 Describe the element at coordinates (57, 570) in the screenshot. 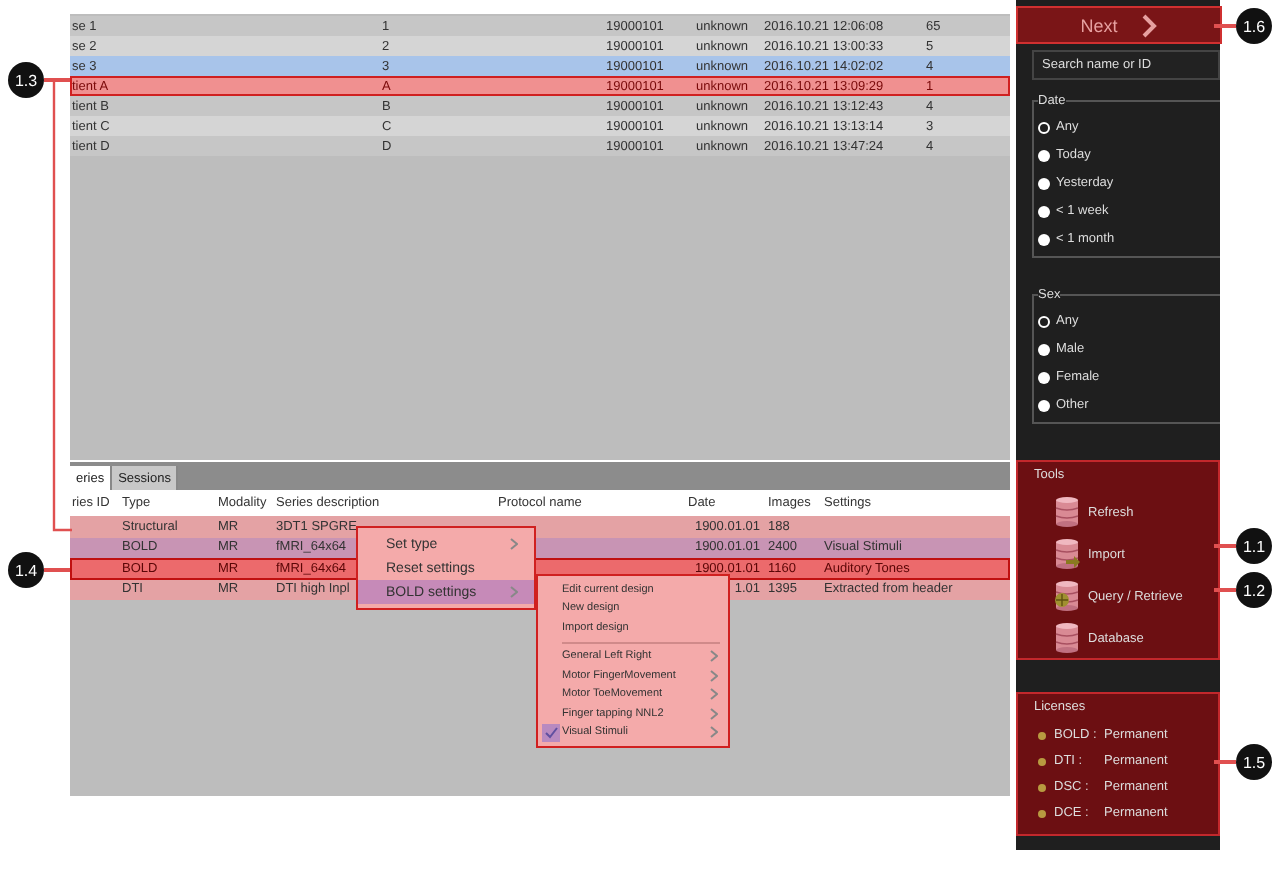

I see `leader-line` at that location.